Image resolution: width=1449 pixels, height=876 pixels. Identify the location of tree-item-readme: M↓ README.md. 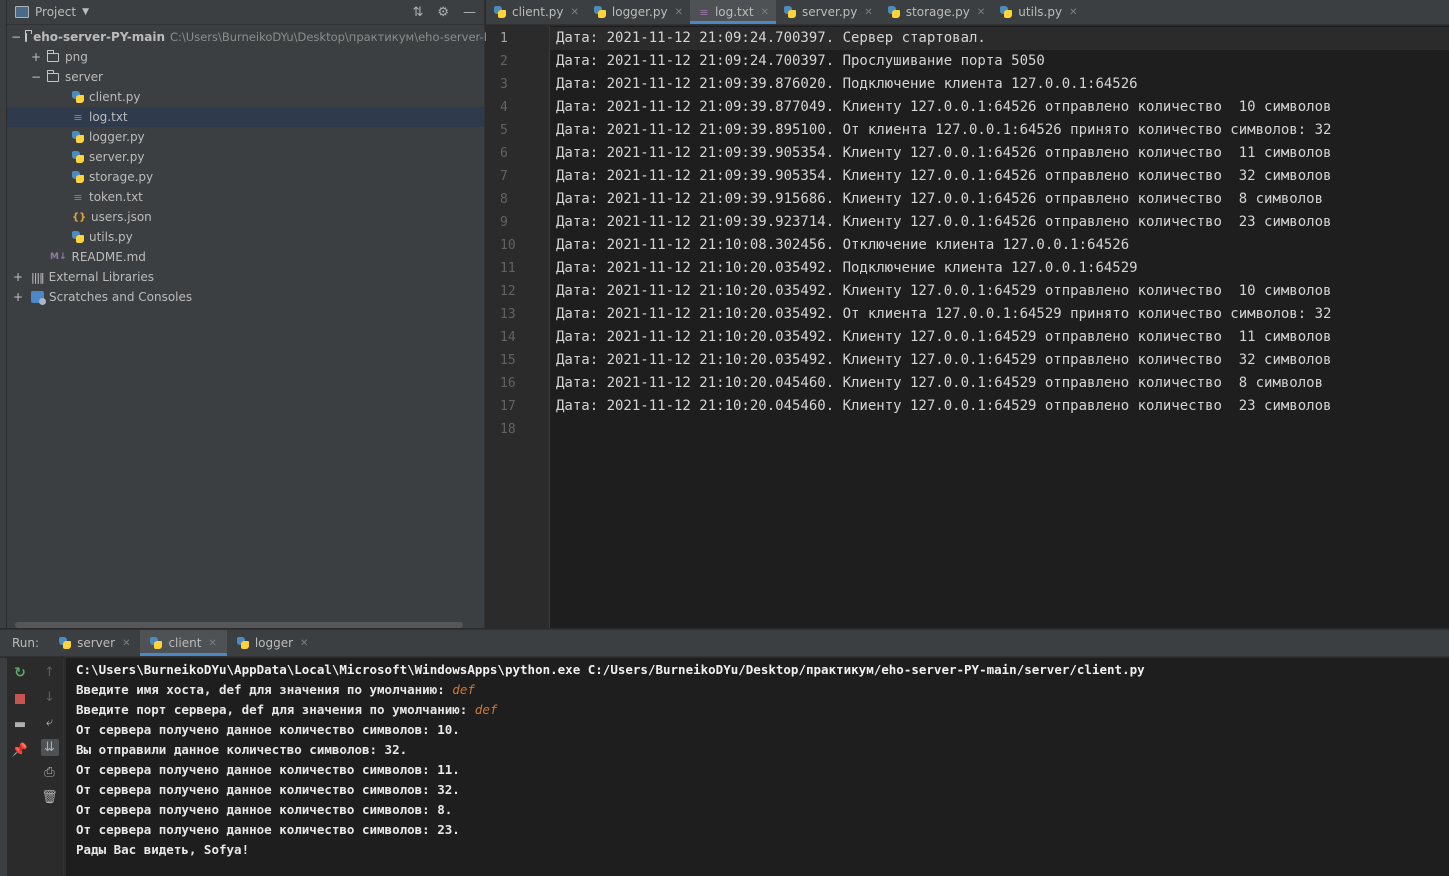
(245, 257).